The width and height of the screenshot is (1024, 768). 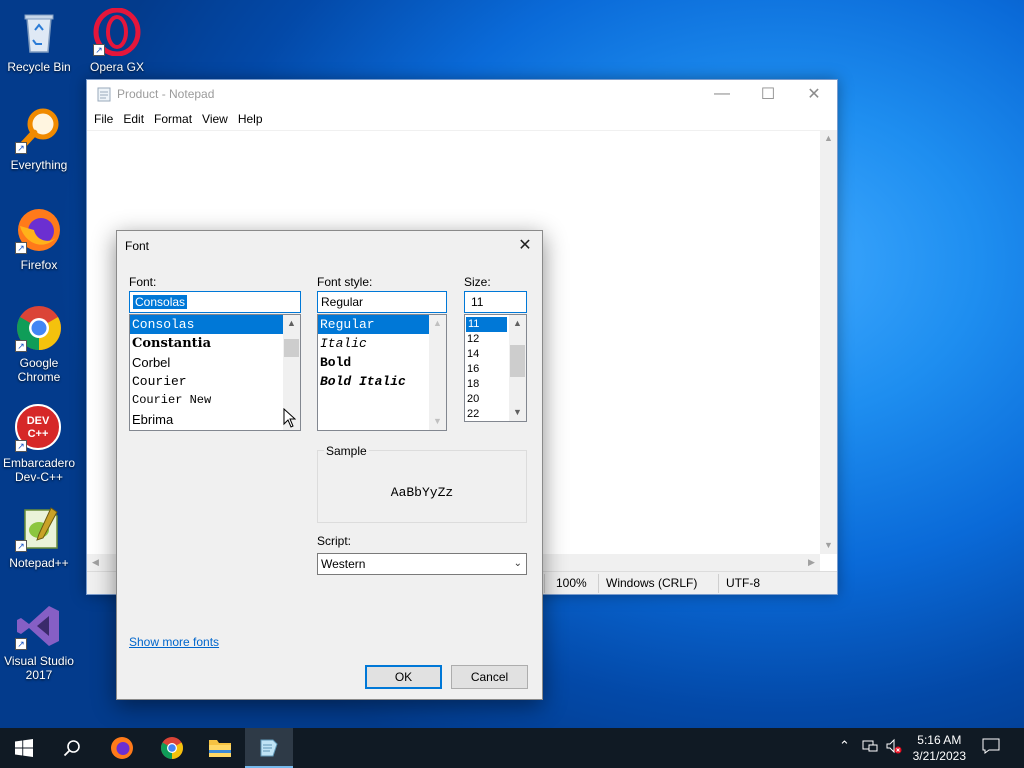 I want to click on style-list-scrollbar: ▲ ▼, so click(x=437, y=372).